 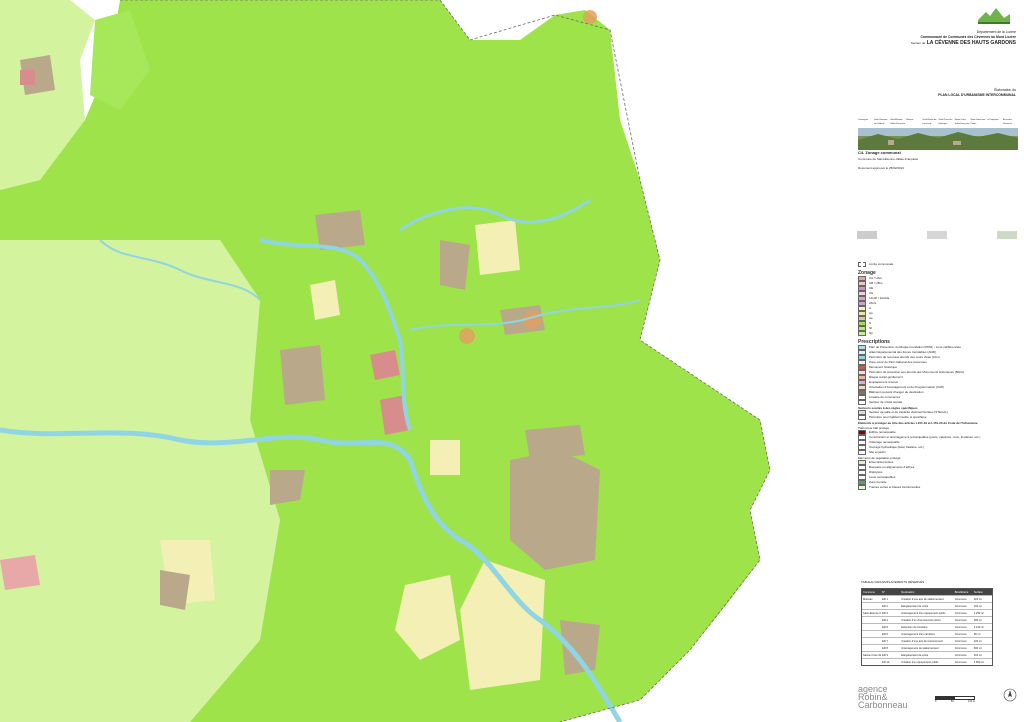 What do you see at coordinates (977, 641) in the screenshot?
I see `table-cell: 220 m²` at bounding box center [977, 641].